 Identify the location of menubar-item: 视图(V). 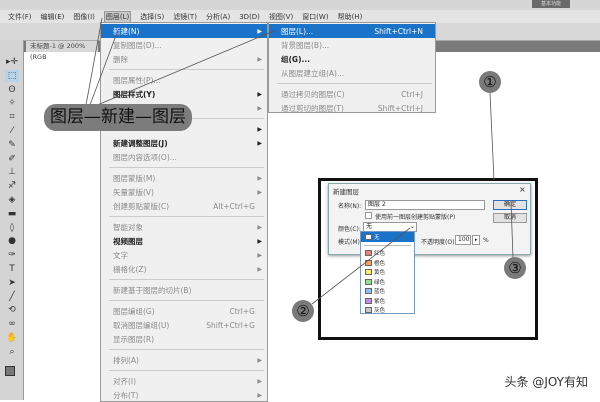
(281, 17).